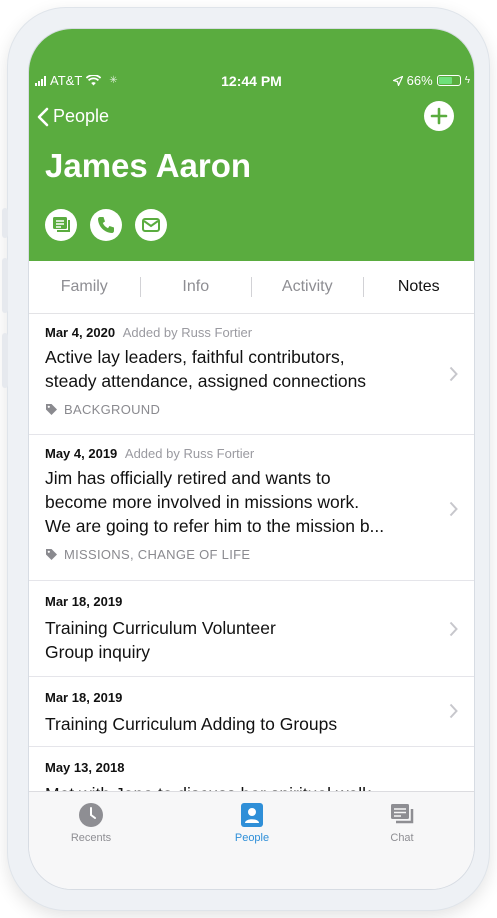 This screenshot has width=497, height=918. Describe the element at coordinates (251, 81) in the screenshot. I see `status-bar: AT&T ✳ 12:44 PM 66% ϟ` at that location.